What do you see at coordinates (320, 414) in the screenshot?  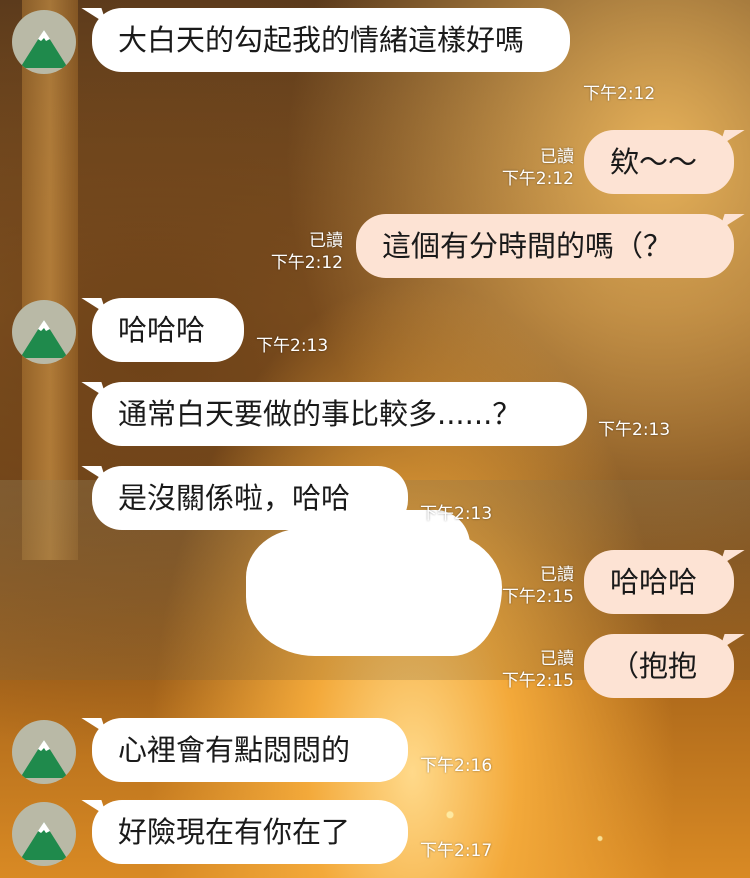 I see `message-text: 通常白天要做的事比較多......？` at bounding box center [320, 414].